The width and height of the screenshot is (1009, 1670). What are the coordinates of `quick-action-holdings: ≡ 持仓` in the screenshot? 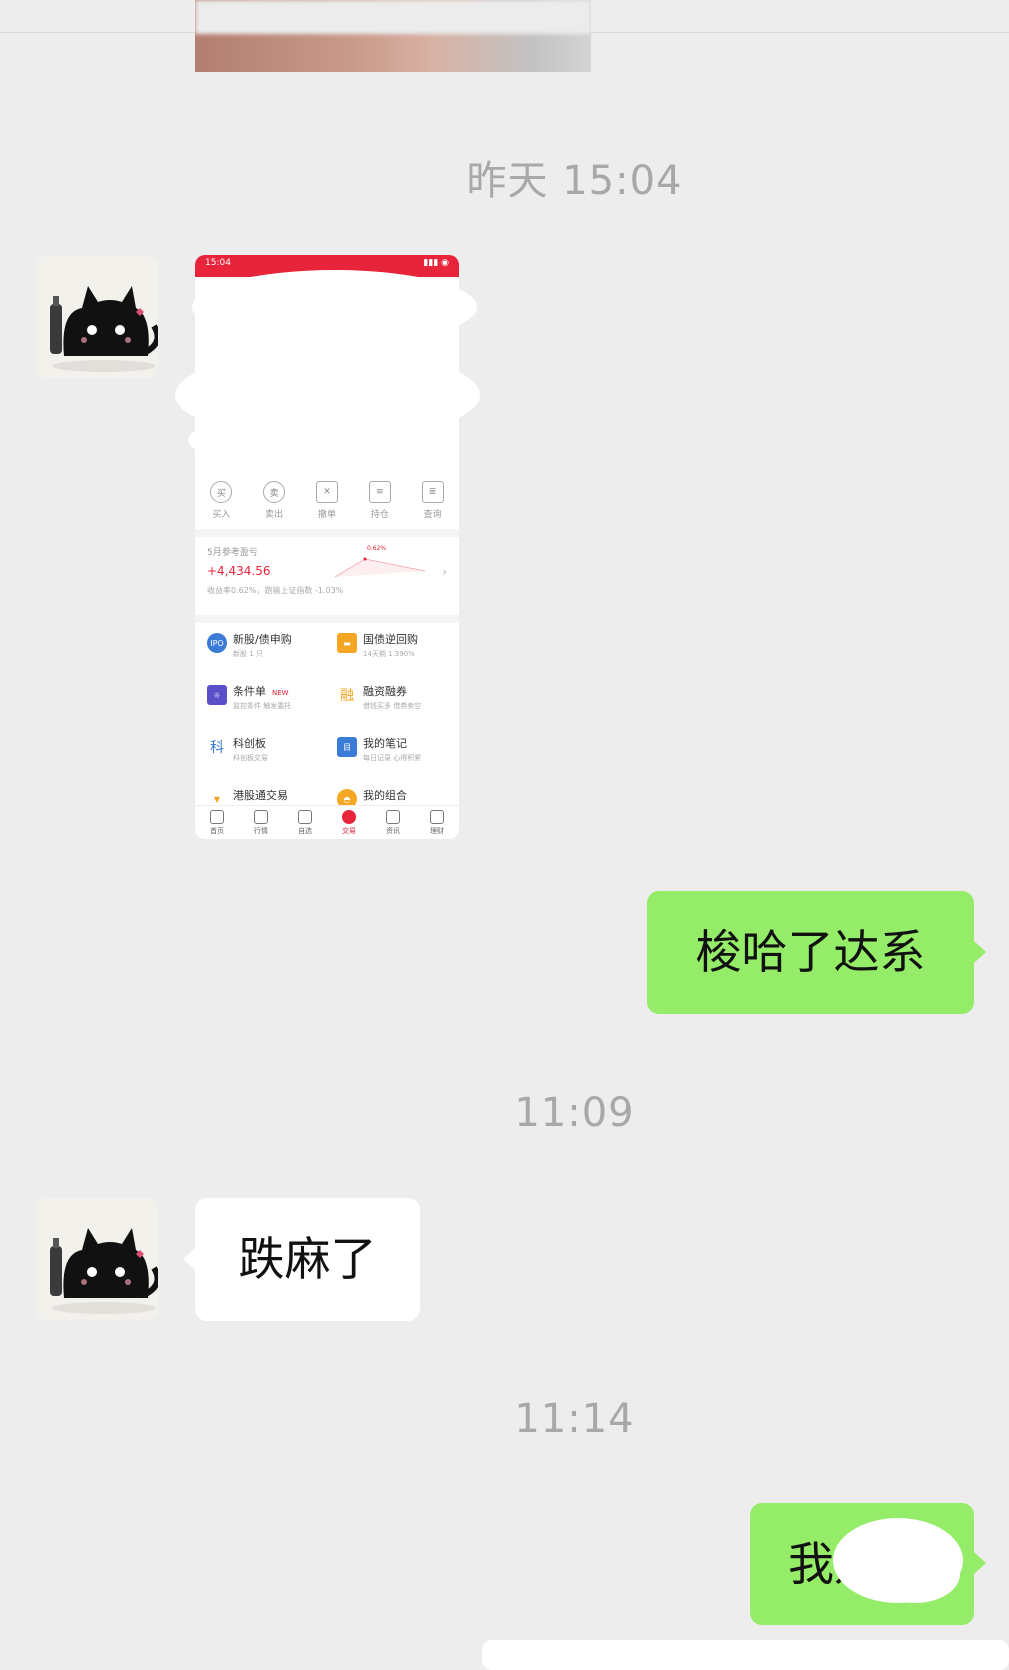 It's located at (379, 502).